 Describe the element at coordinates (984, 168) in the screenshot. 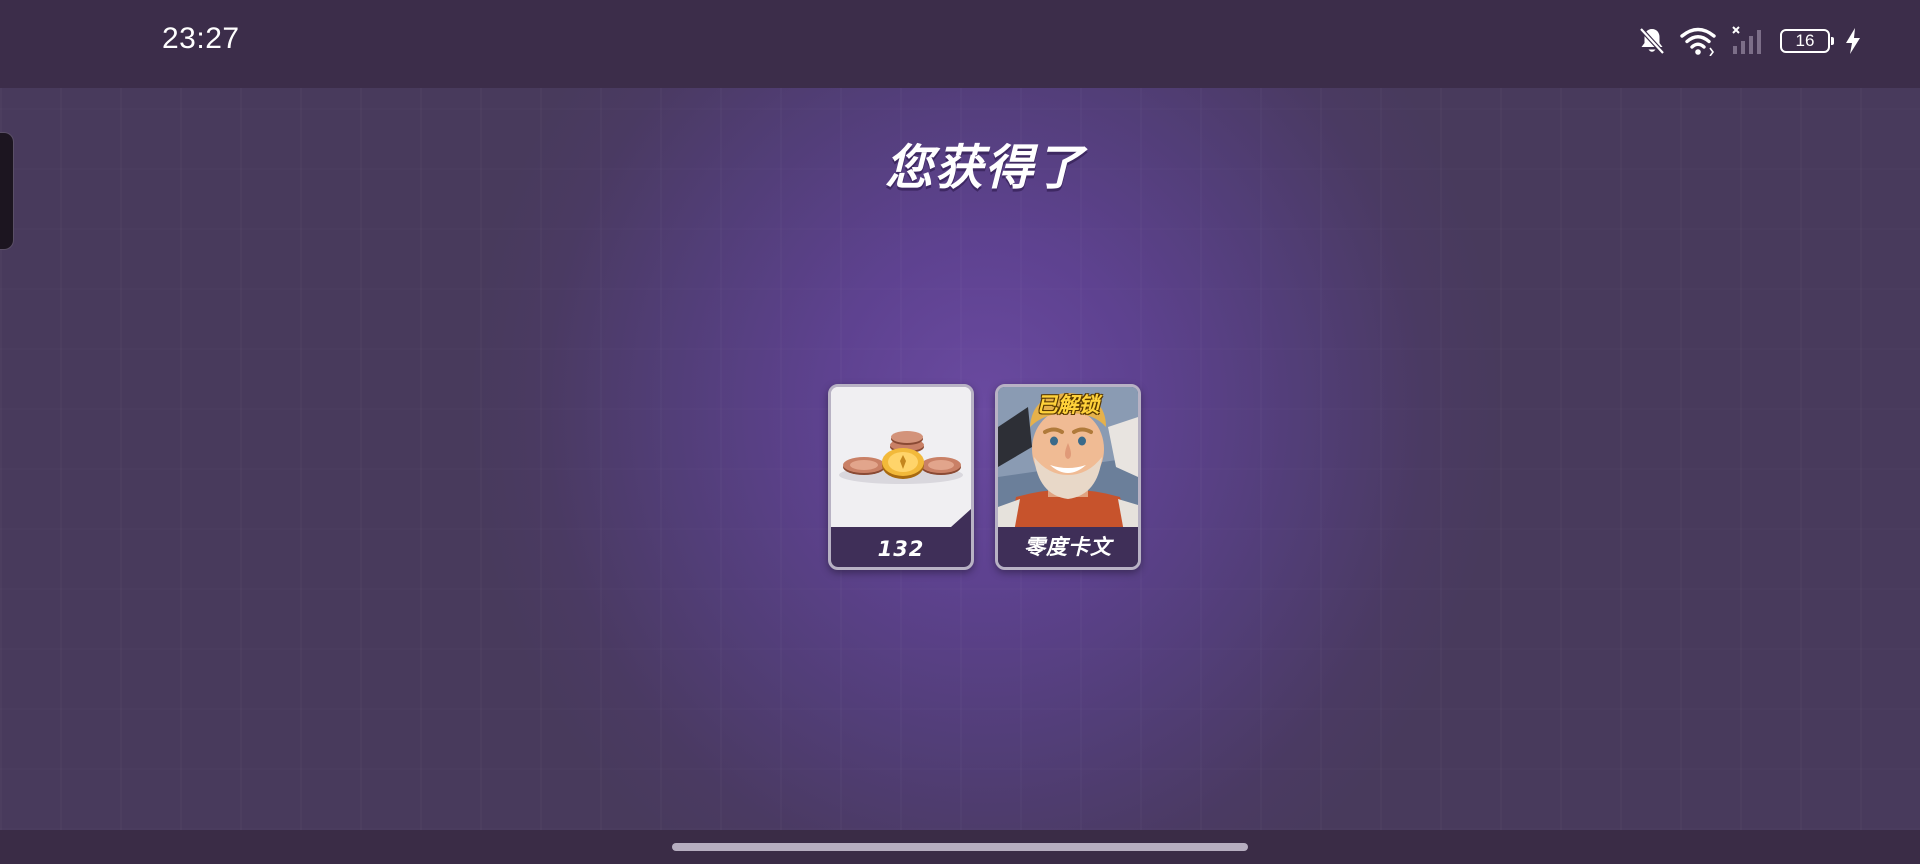

I see `reward-title: 您获得了` at that location.